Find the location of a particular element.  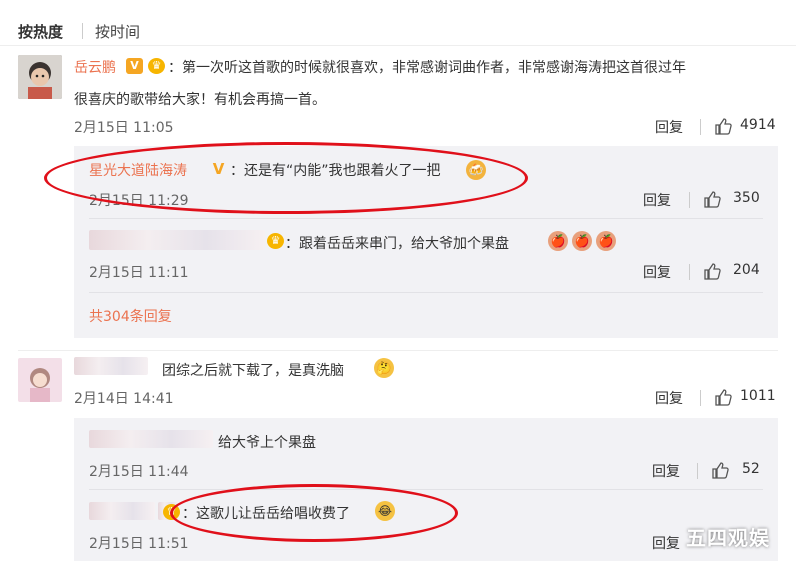

comment-text-continued: 很喜庆的歌带给大家！有机会再搞一首。 is located at coordinates (200, 100).